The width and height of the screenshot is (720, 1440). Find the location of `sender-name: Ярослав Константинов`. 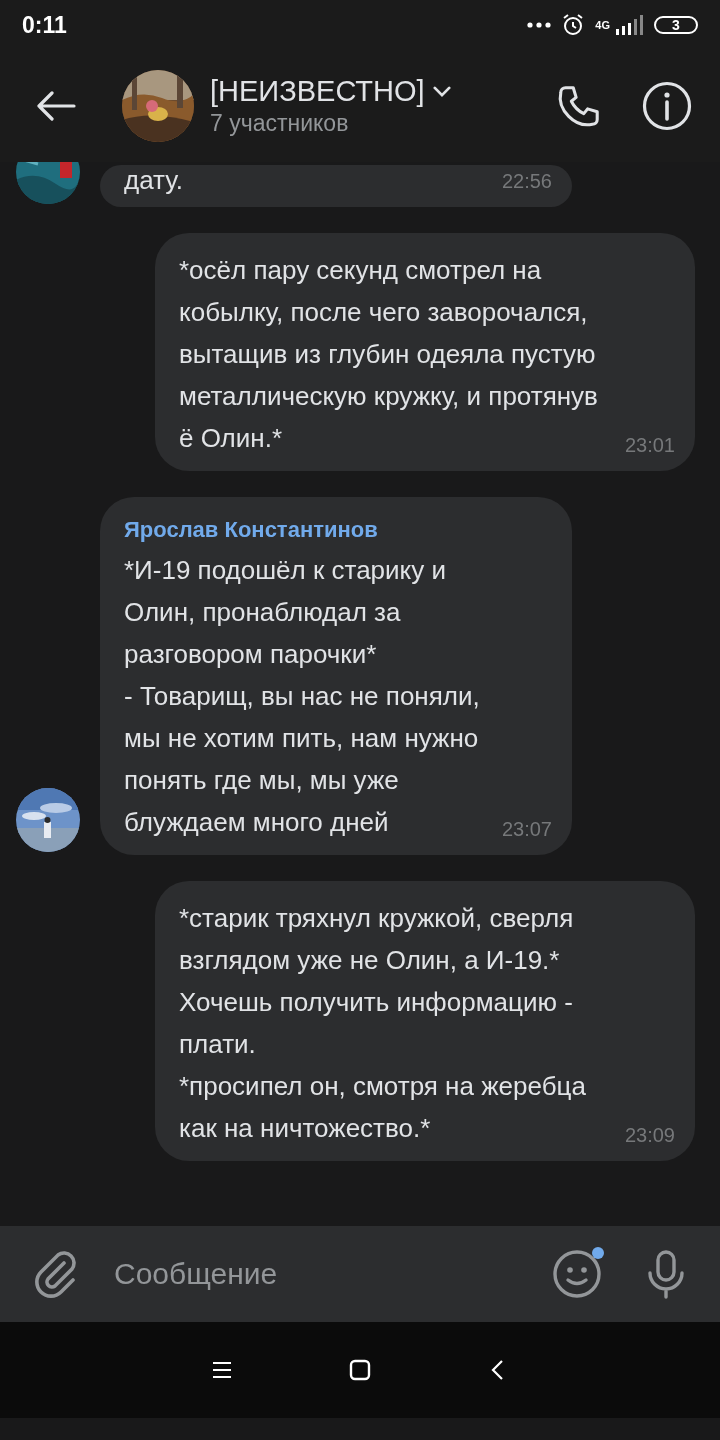

sender-name: Ярослав Константинов is located at coordinates (338, 530).